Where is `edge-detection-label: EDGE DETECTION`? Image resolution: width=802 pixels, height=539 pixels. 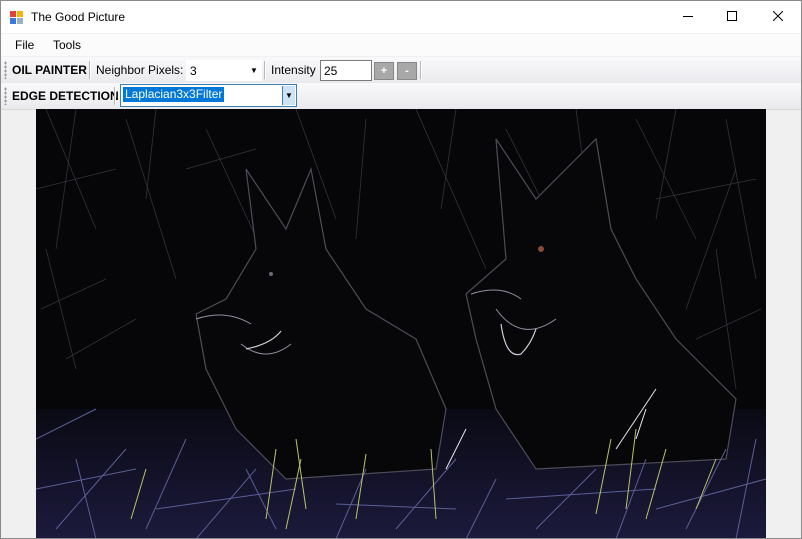 edge-detection-label: EDGE DETECTION is located at coordinates (65, 96).